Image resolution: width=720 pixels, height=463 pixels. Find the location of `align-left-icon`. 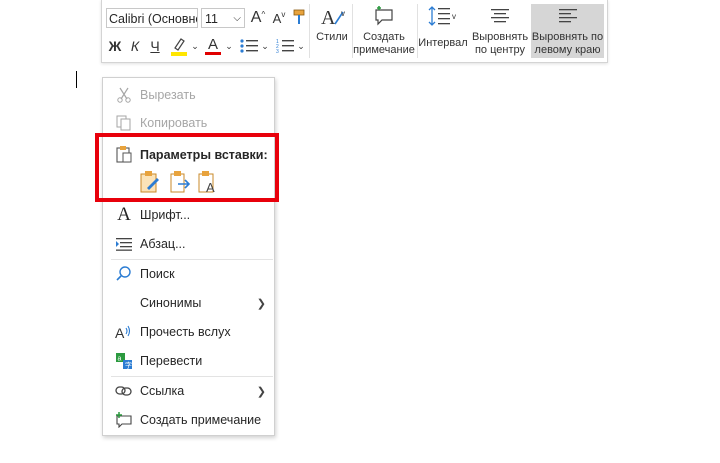

align-left-icon is located at coordinates (568, 16).